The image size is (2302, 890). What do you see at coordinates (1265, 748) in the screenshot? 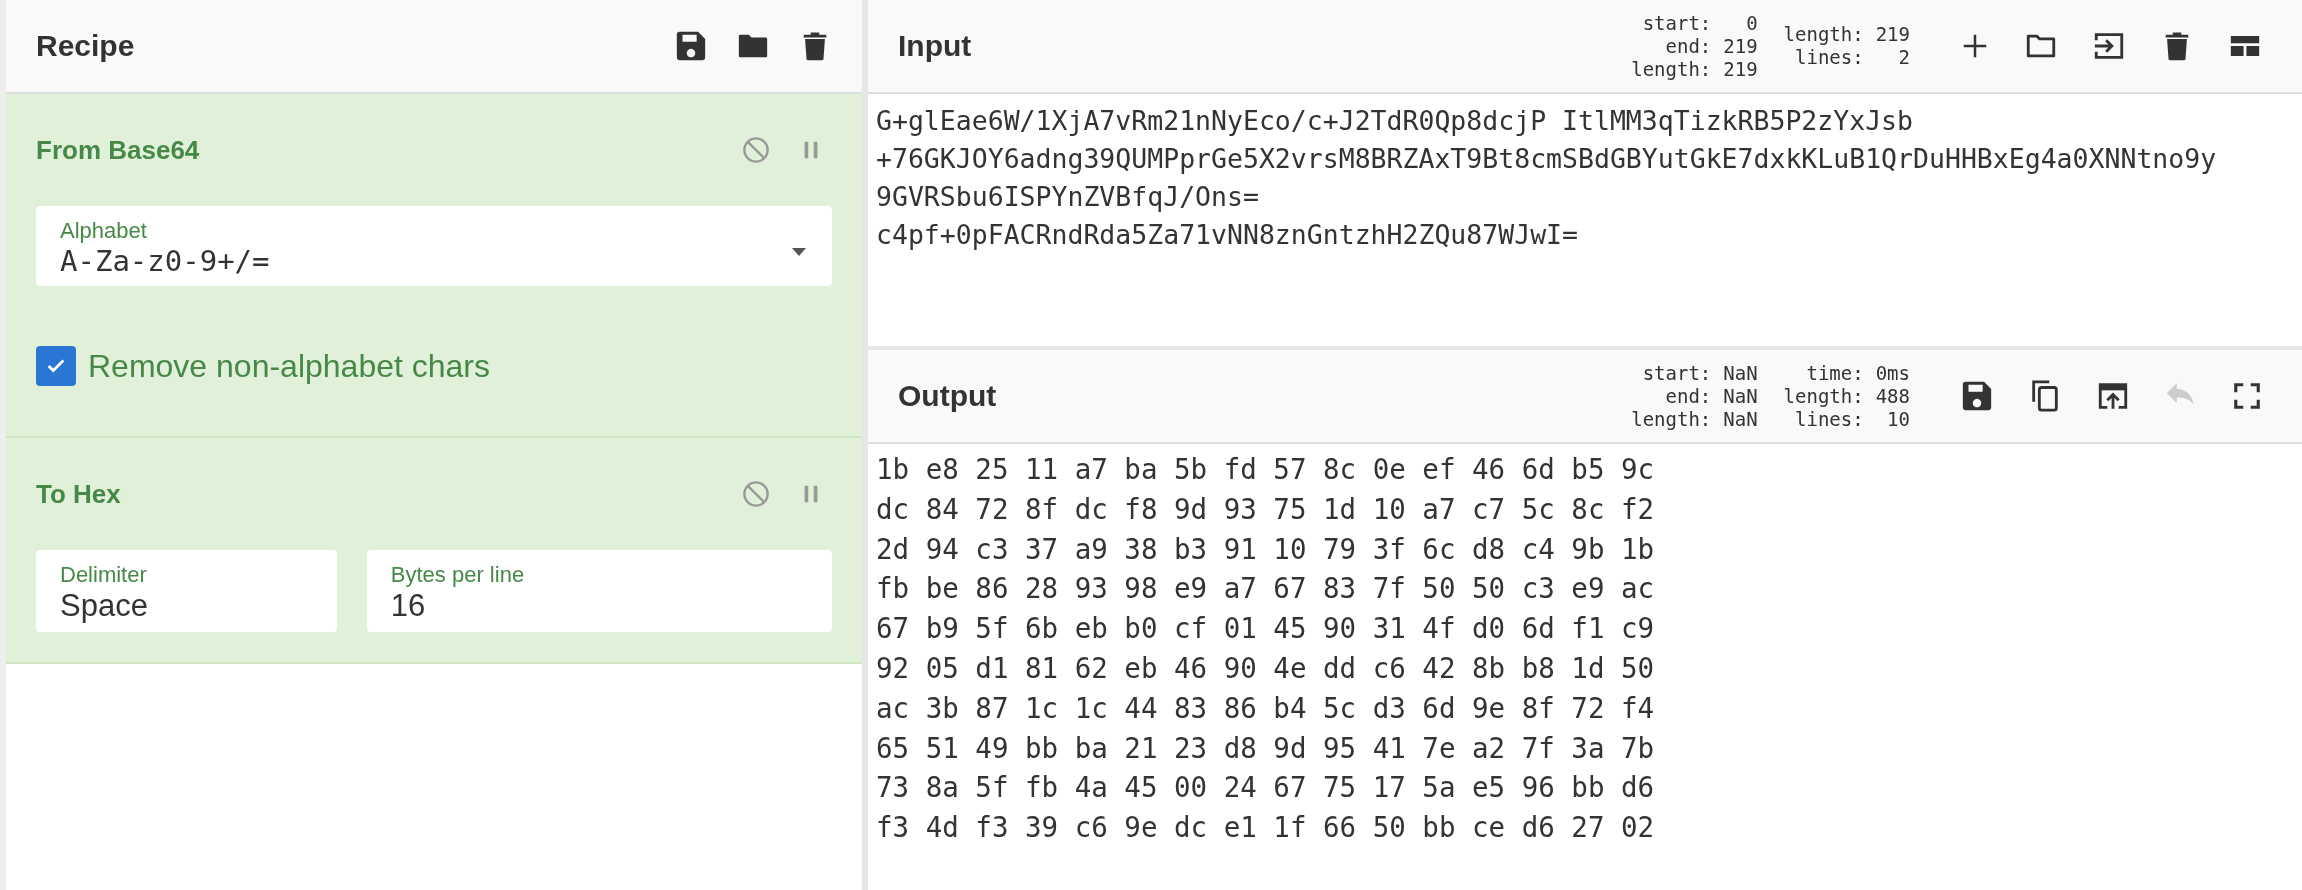
I see `output-line: 65 51 49 bb ba 21 23 d8 9d 95 41 7e a2 7f 3a 7b` at bounding box center [1265, 748].